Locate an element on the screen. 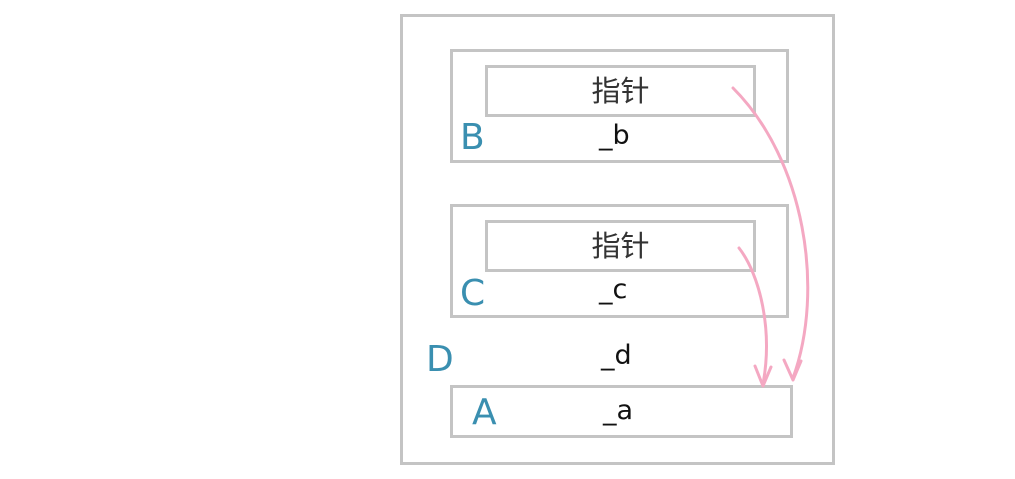 The image size is (1015, 479). pointer-arrows is located at coordinates (770, 237).